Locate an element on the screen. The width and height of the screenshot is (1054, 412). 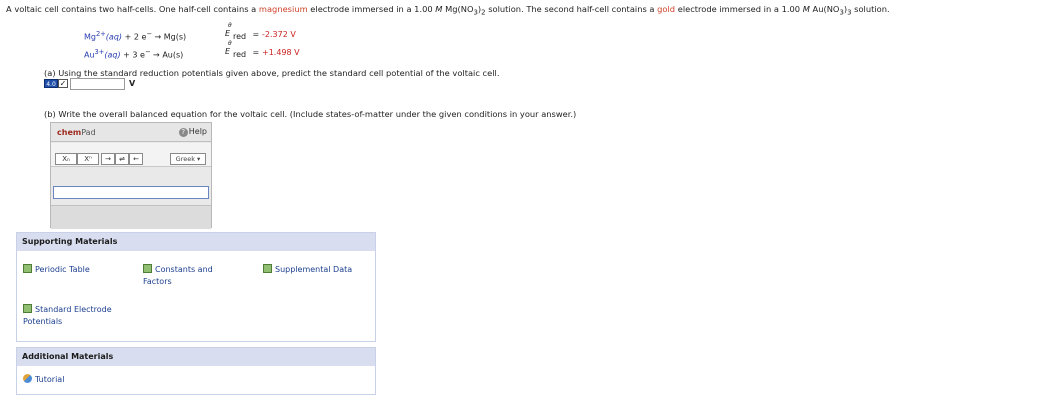
panel-title: Supporting Materials is located at coordinates (196, 242).